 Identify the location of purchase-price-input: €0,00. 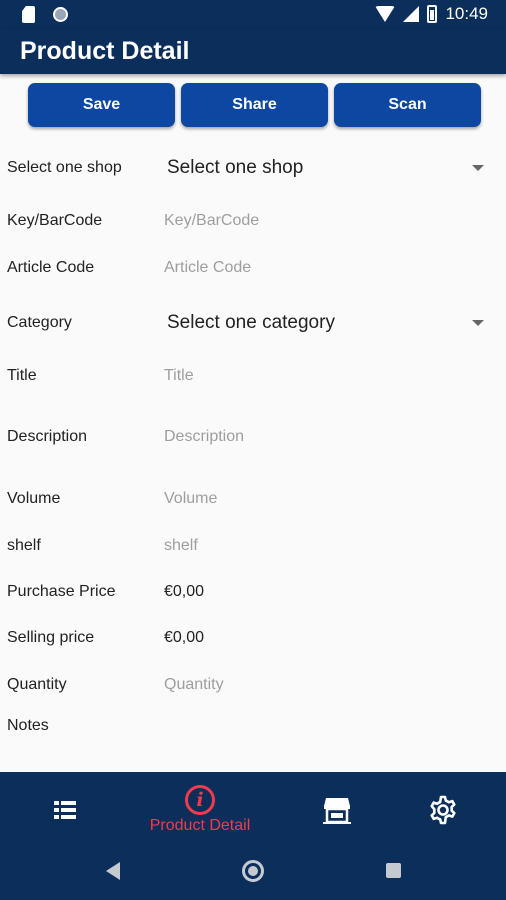
(184, 592).